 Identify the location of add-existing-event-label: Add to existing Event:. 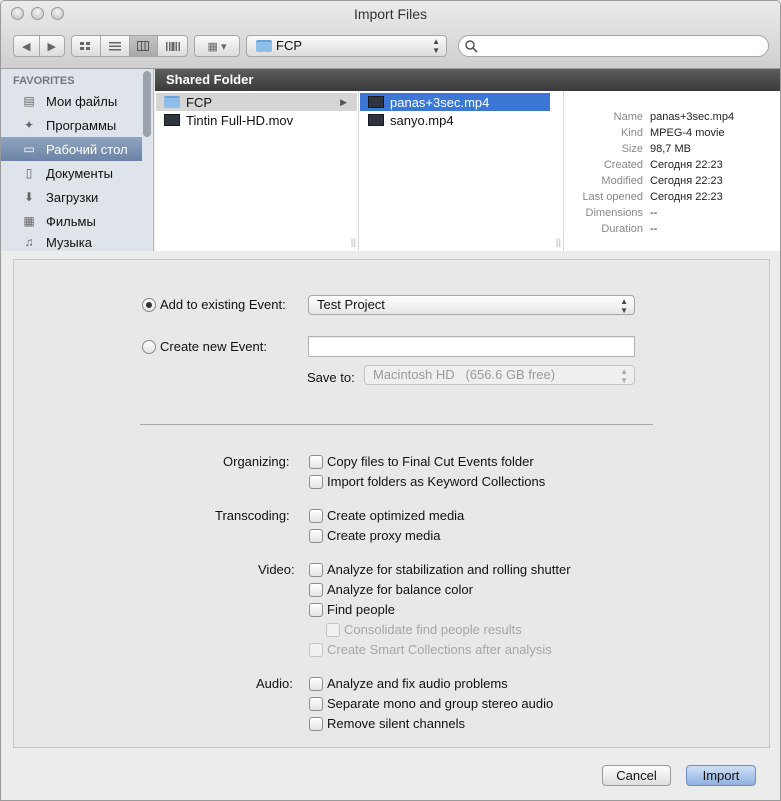
(223, 304).